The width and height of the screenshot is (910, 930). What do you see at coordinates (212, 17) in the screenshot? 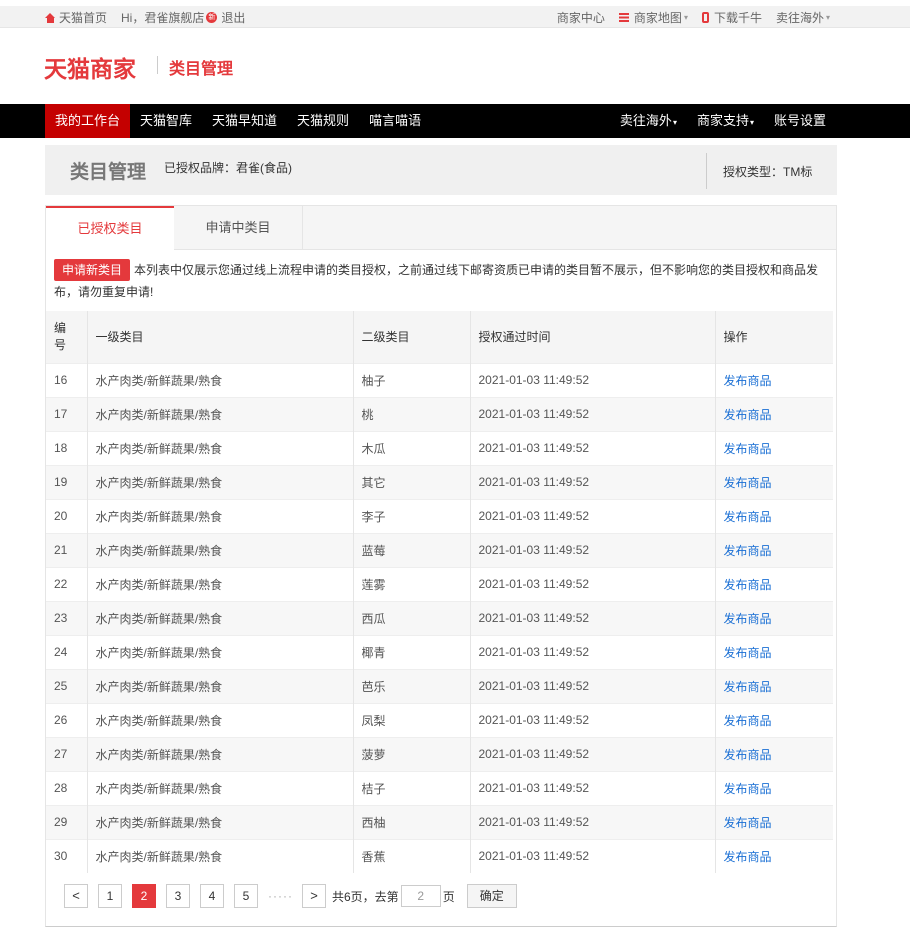
I see `new-badge-icon: 新` at bounding box center [212, 17].